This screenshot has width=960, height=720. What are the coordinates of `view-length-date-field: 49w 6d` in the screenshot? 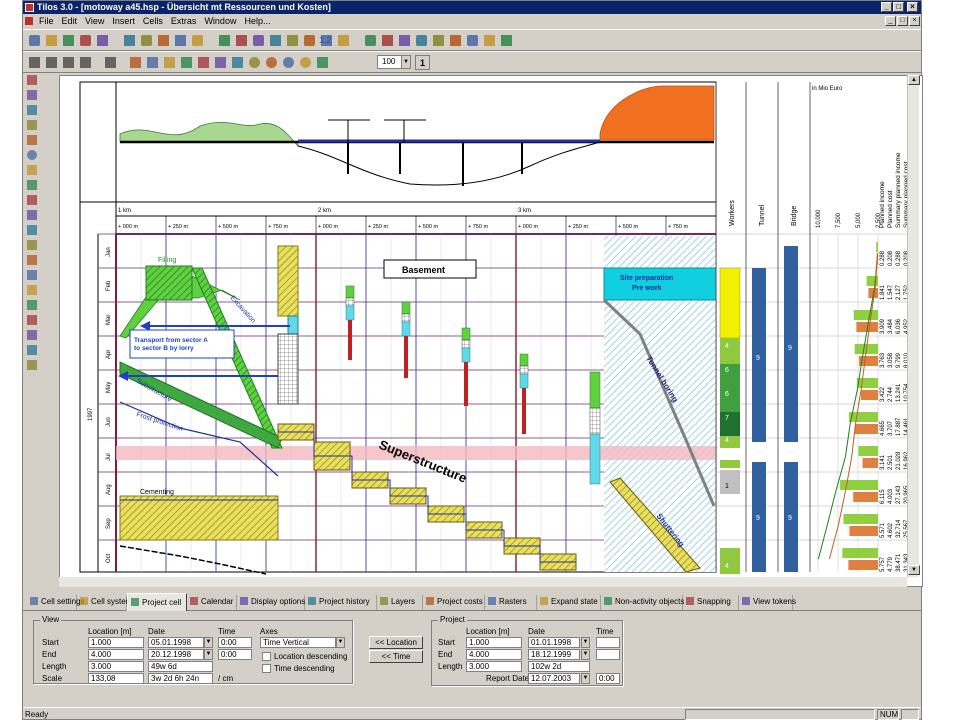 It's located at (180, 666).